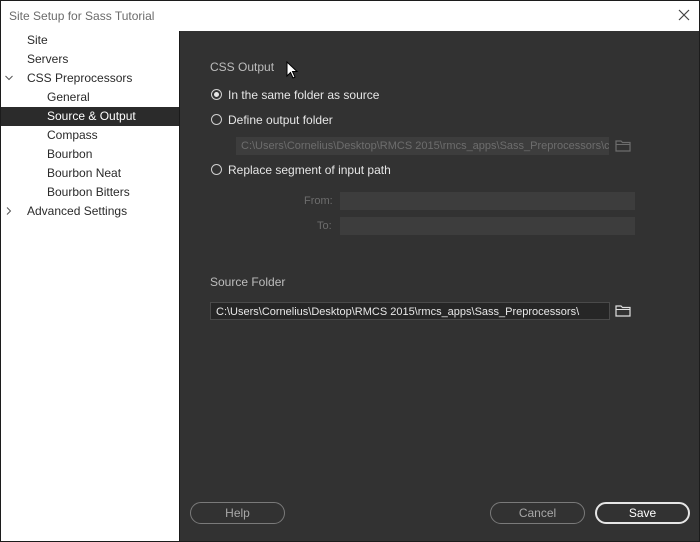  Describe the element at coordinates (48, 59) in the screenshot. I see `sidebar-item-label: Servers` at that location.